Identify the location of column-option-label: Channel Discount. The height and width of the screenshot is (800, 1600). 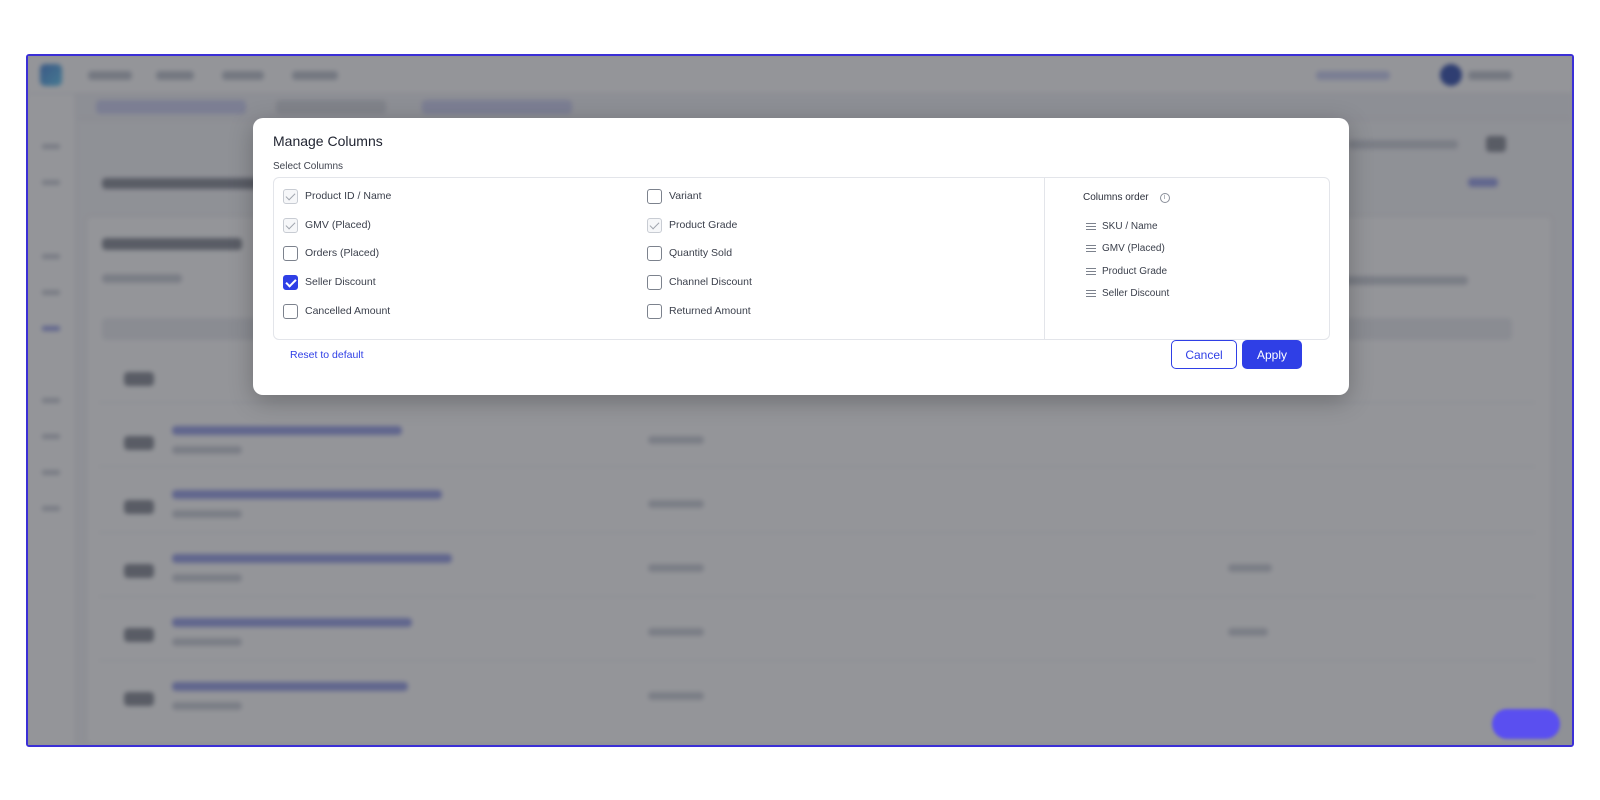
(710, 282).